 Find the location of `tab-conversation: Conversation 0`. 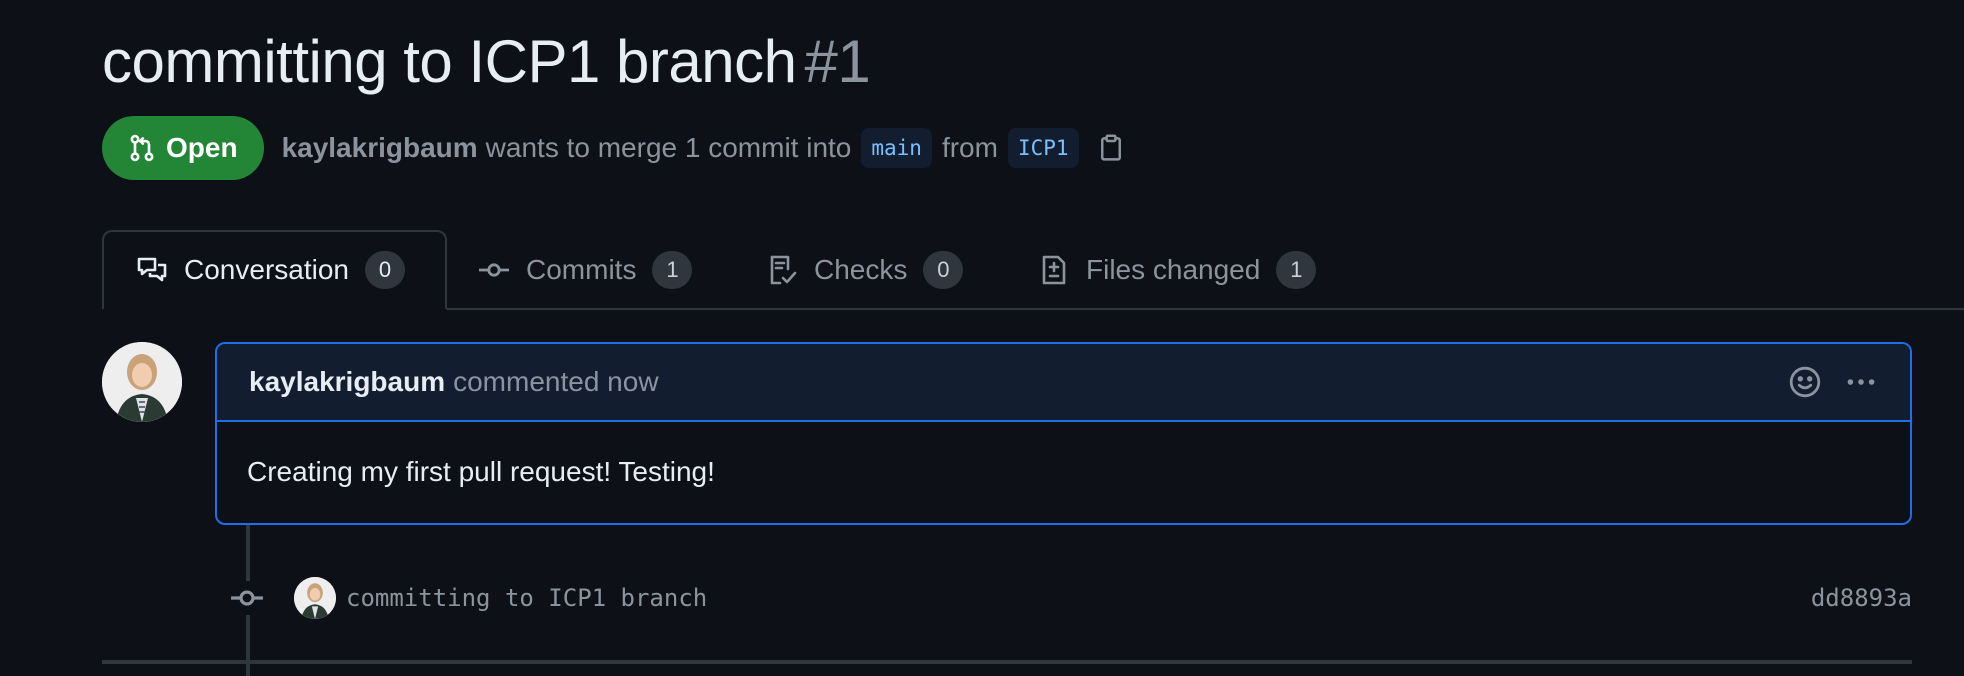

tab-conversation: Conversation 0 is located at coordinates (274, 270).